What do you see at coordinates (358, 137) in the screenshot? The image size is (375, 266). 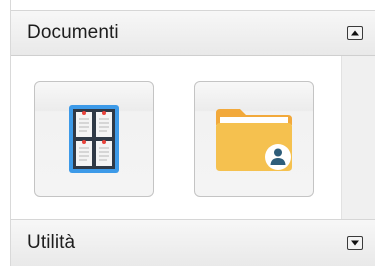 I see `content-scroll-strip` at bounding box center [358, 137].